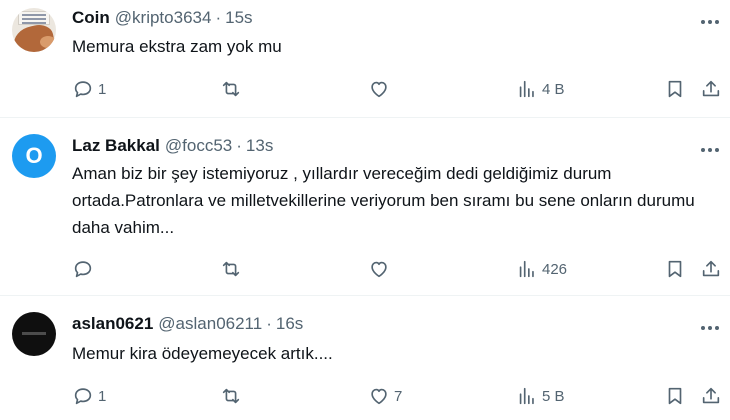  I want to click on reply-button, so click(85, 269).